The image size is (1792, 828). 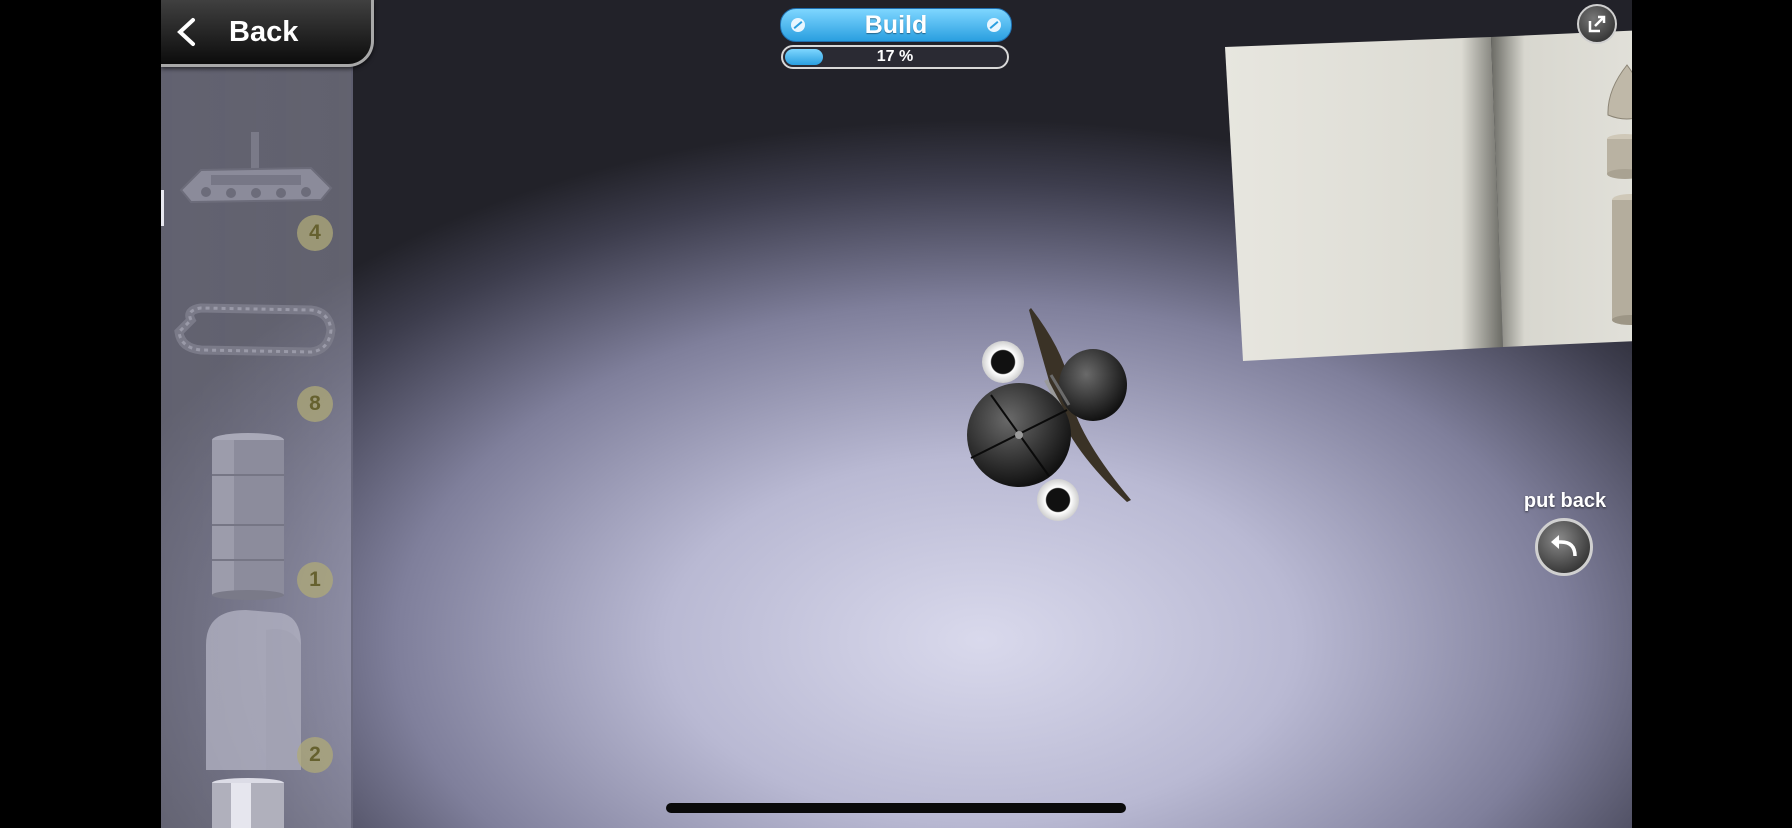 I want to click on home-indicator, so click(x=896, y=808).